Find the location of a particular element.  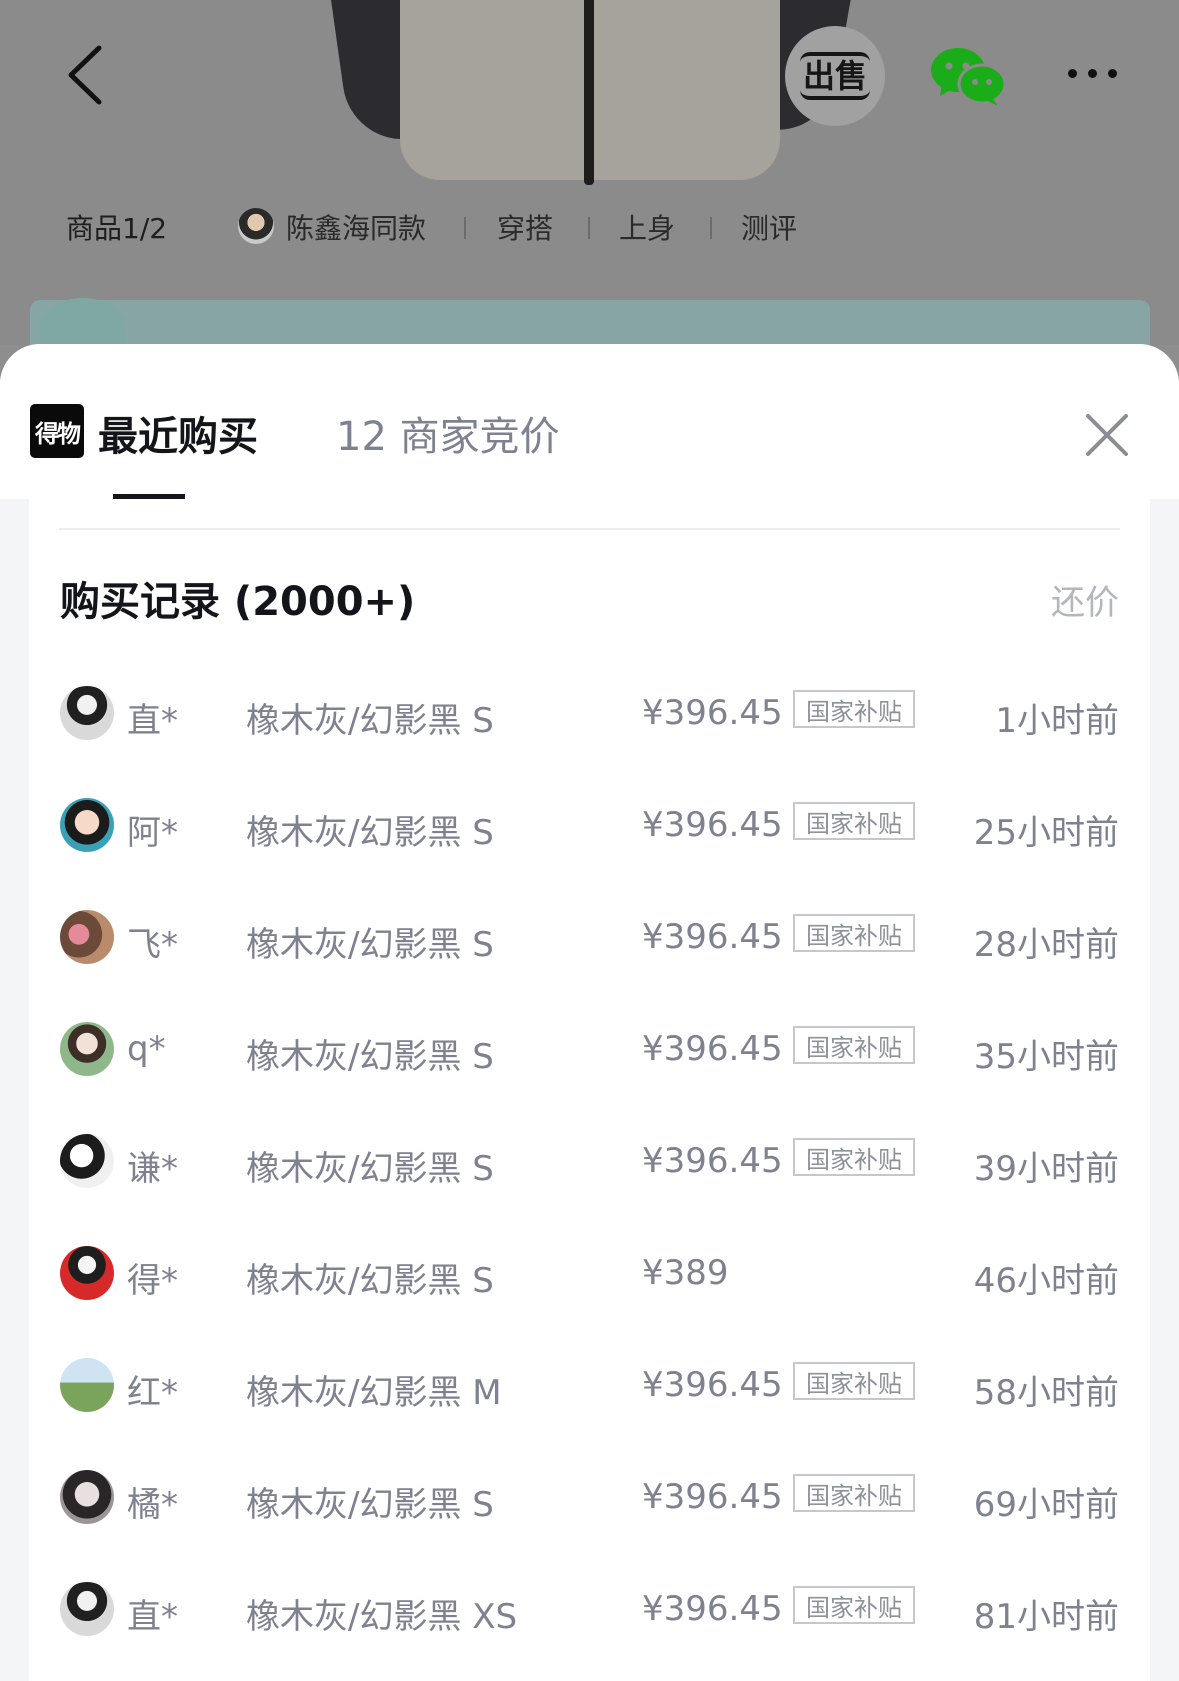

purchase-record-row: 得* 橡木灰/幻影黑 S ¥389 46小时前 is located at coordinates (589, 1275).